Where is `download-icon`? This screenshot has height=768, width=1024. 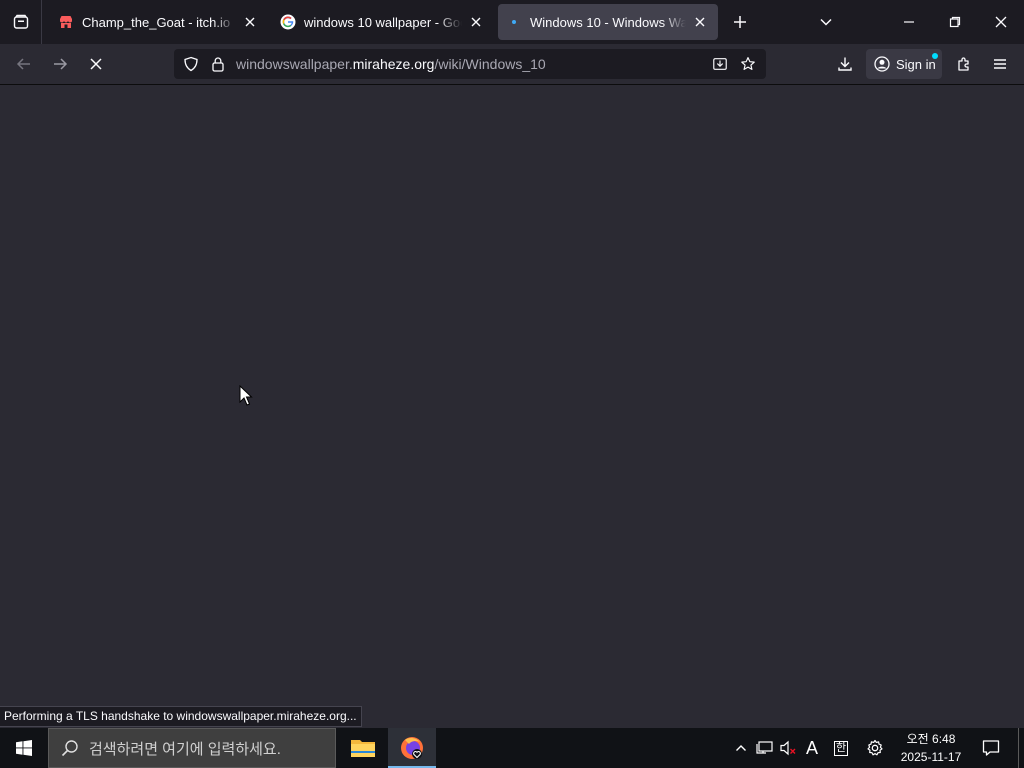
download-icon is located at coordinates (845, 64).